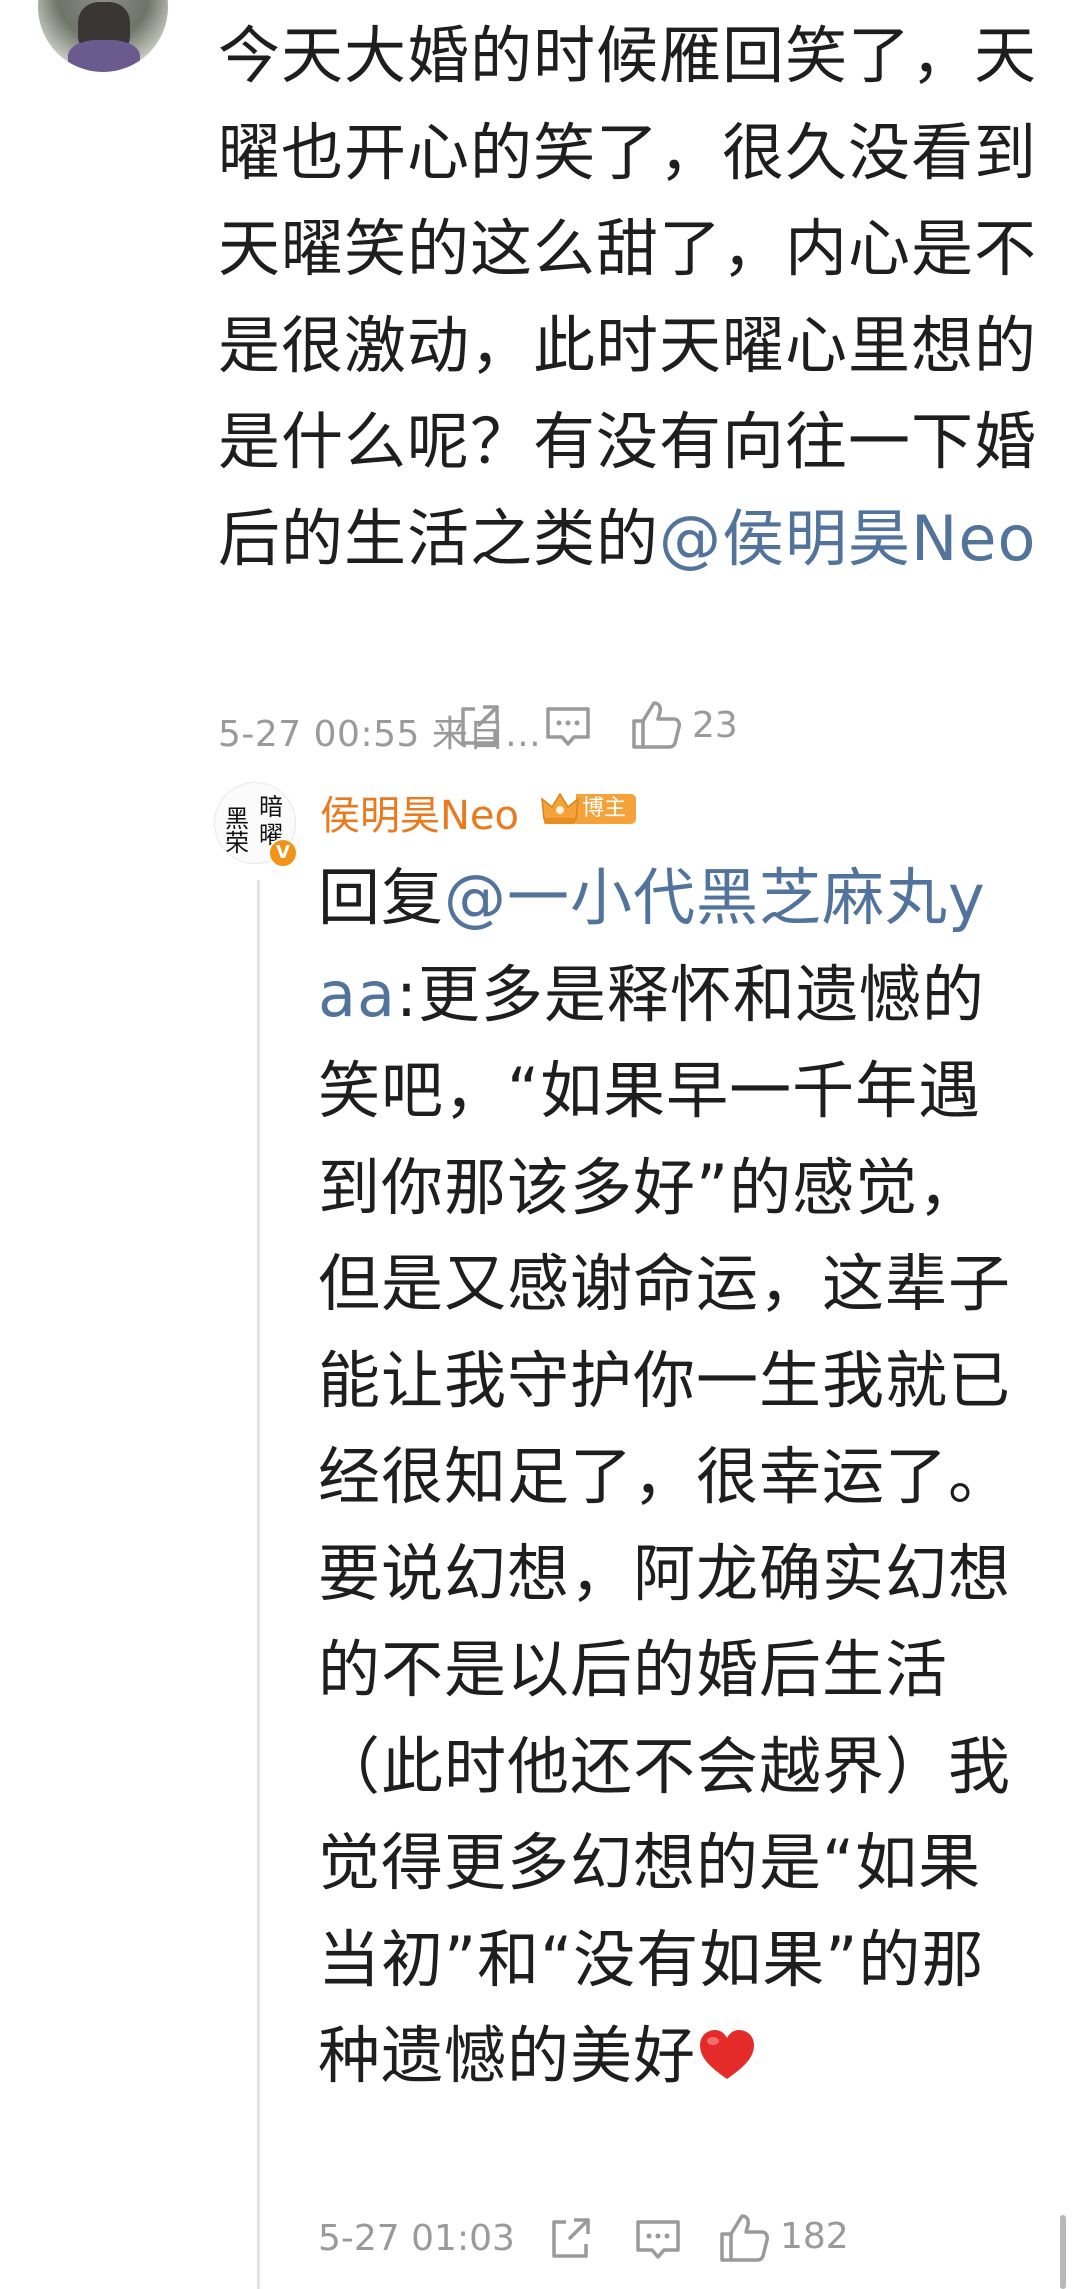 The width and height of the screenshot is (1080, 2289). What do you see at coordinates (715, 725) in the screenshot?
I see `comment-like-count: 23` at bounding box center [715, 725].